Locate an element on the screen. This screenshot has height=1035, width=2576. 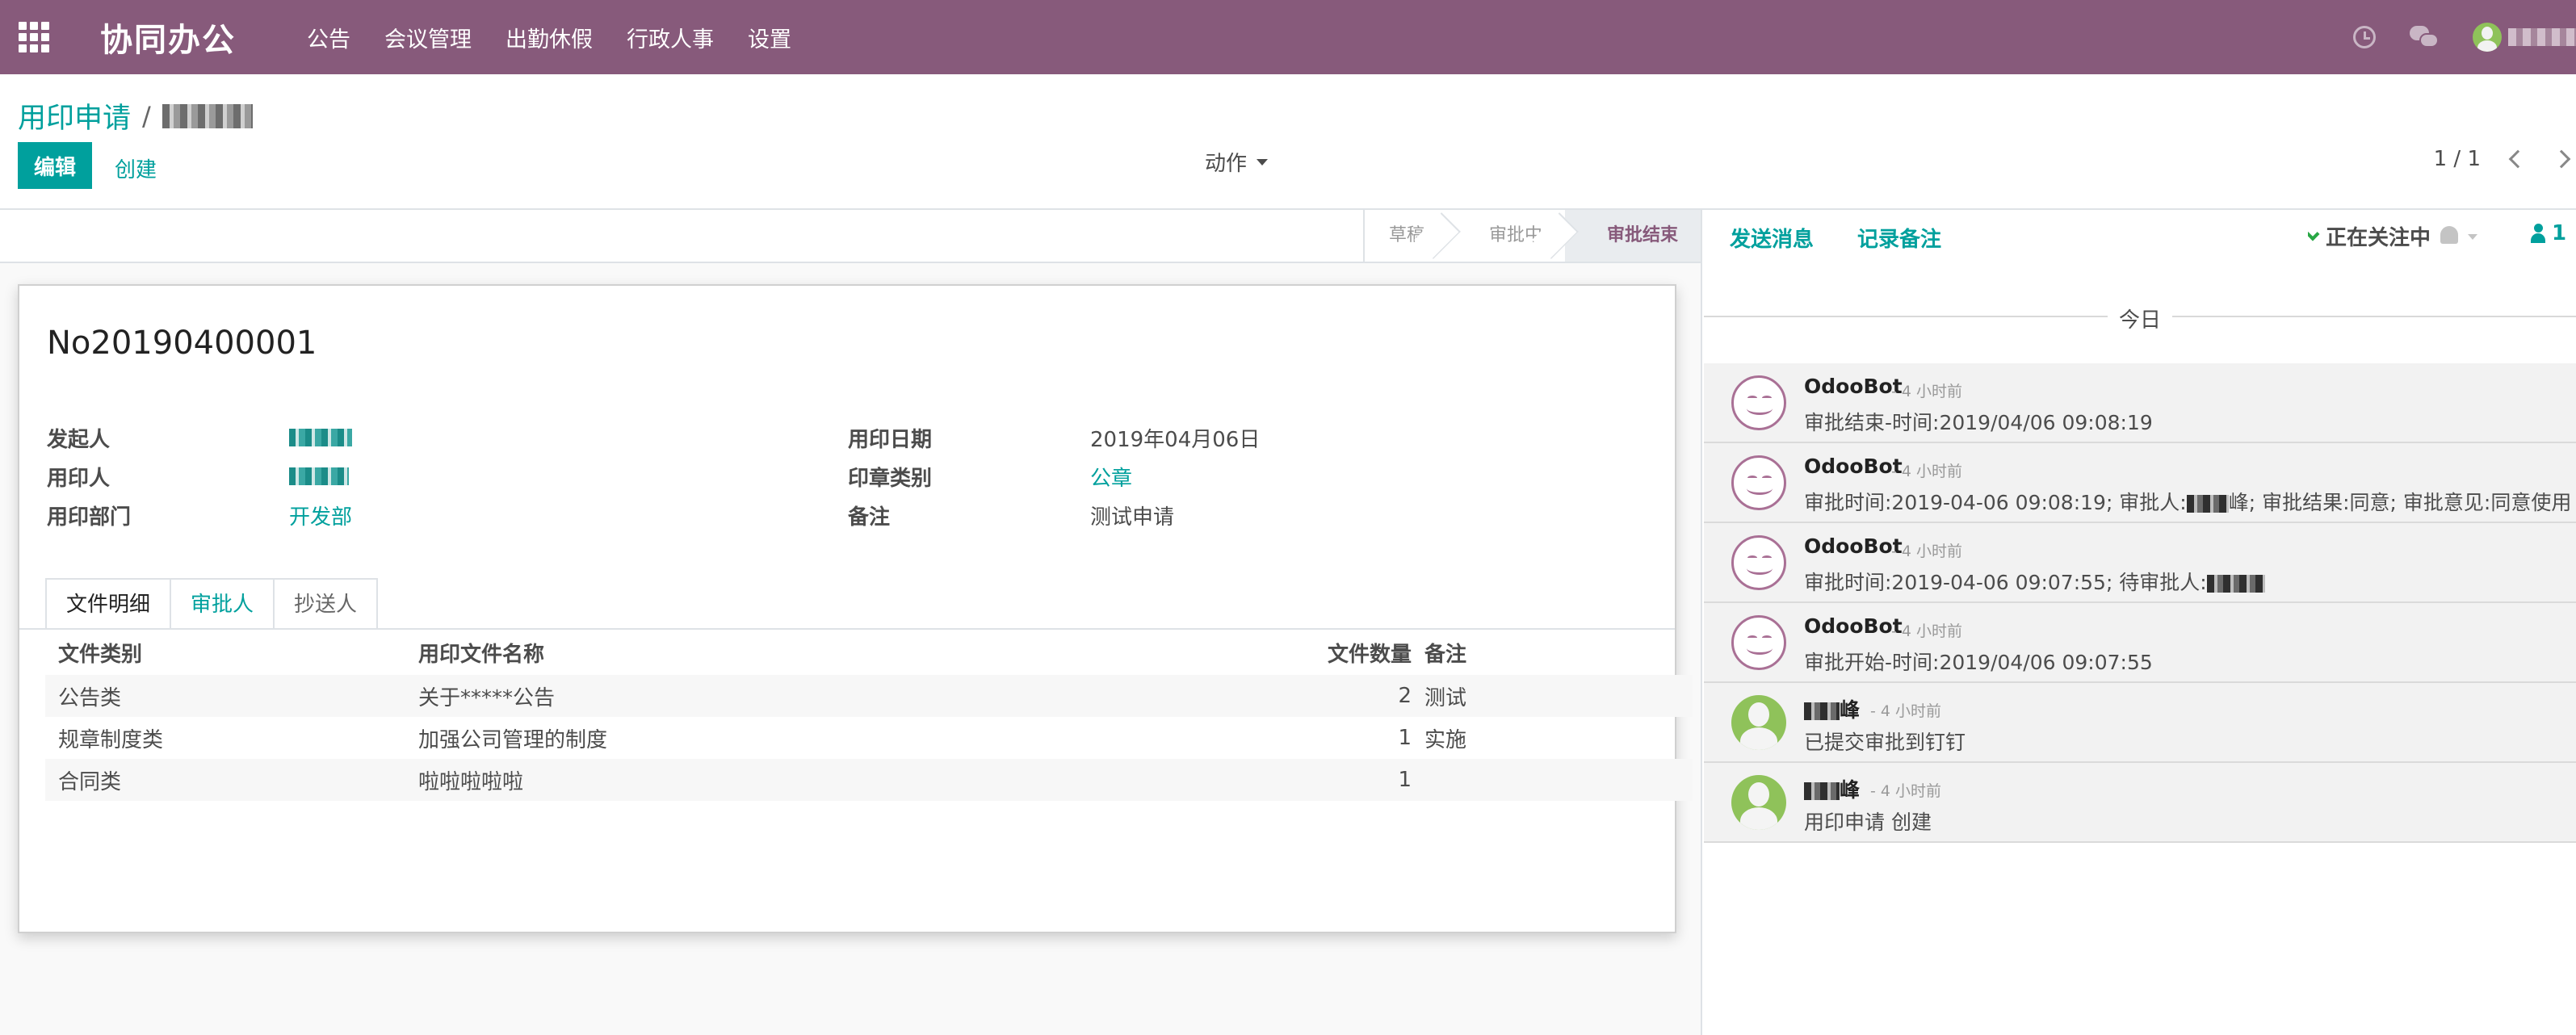
cell-count: 1 is located at coordinates (1405, 738).